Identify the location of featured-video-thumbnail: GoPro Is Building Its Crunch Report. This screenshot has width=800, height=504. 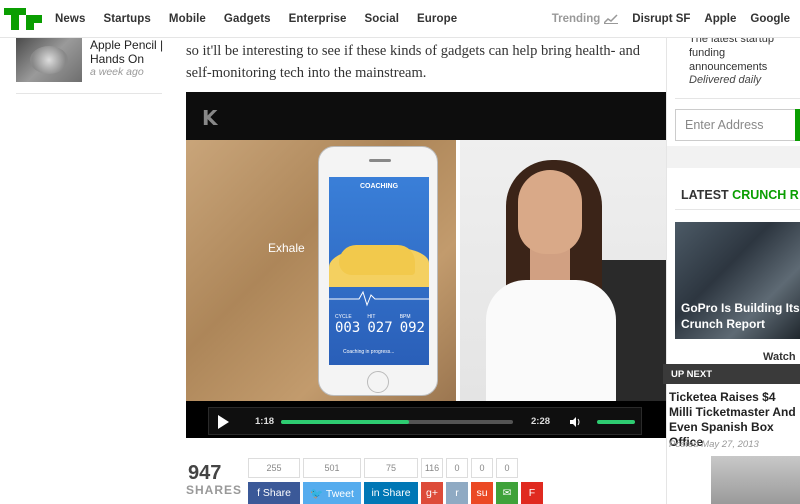
(737, 280).